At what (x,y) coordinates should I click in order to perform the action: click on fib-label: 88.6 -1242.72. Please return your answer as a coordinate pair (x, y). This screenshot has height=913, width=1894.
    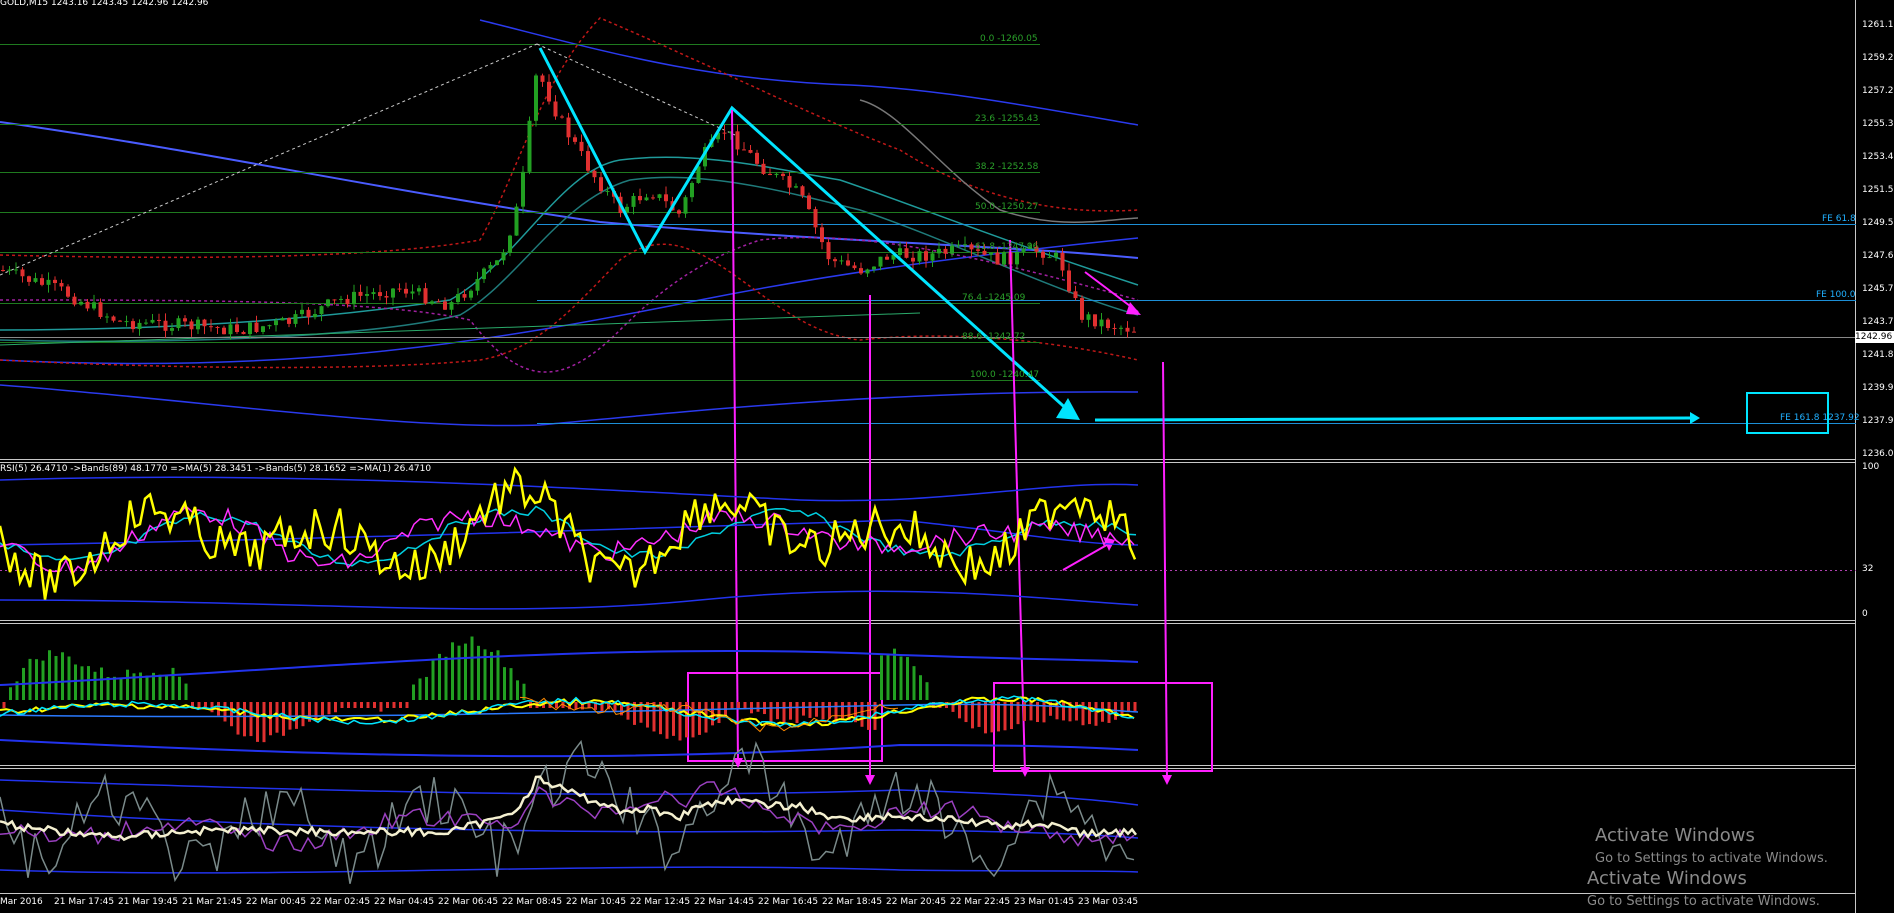
    Looking at the image, I should click on (994, 337).